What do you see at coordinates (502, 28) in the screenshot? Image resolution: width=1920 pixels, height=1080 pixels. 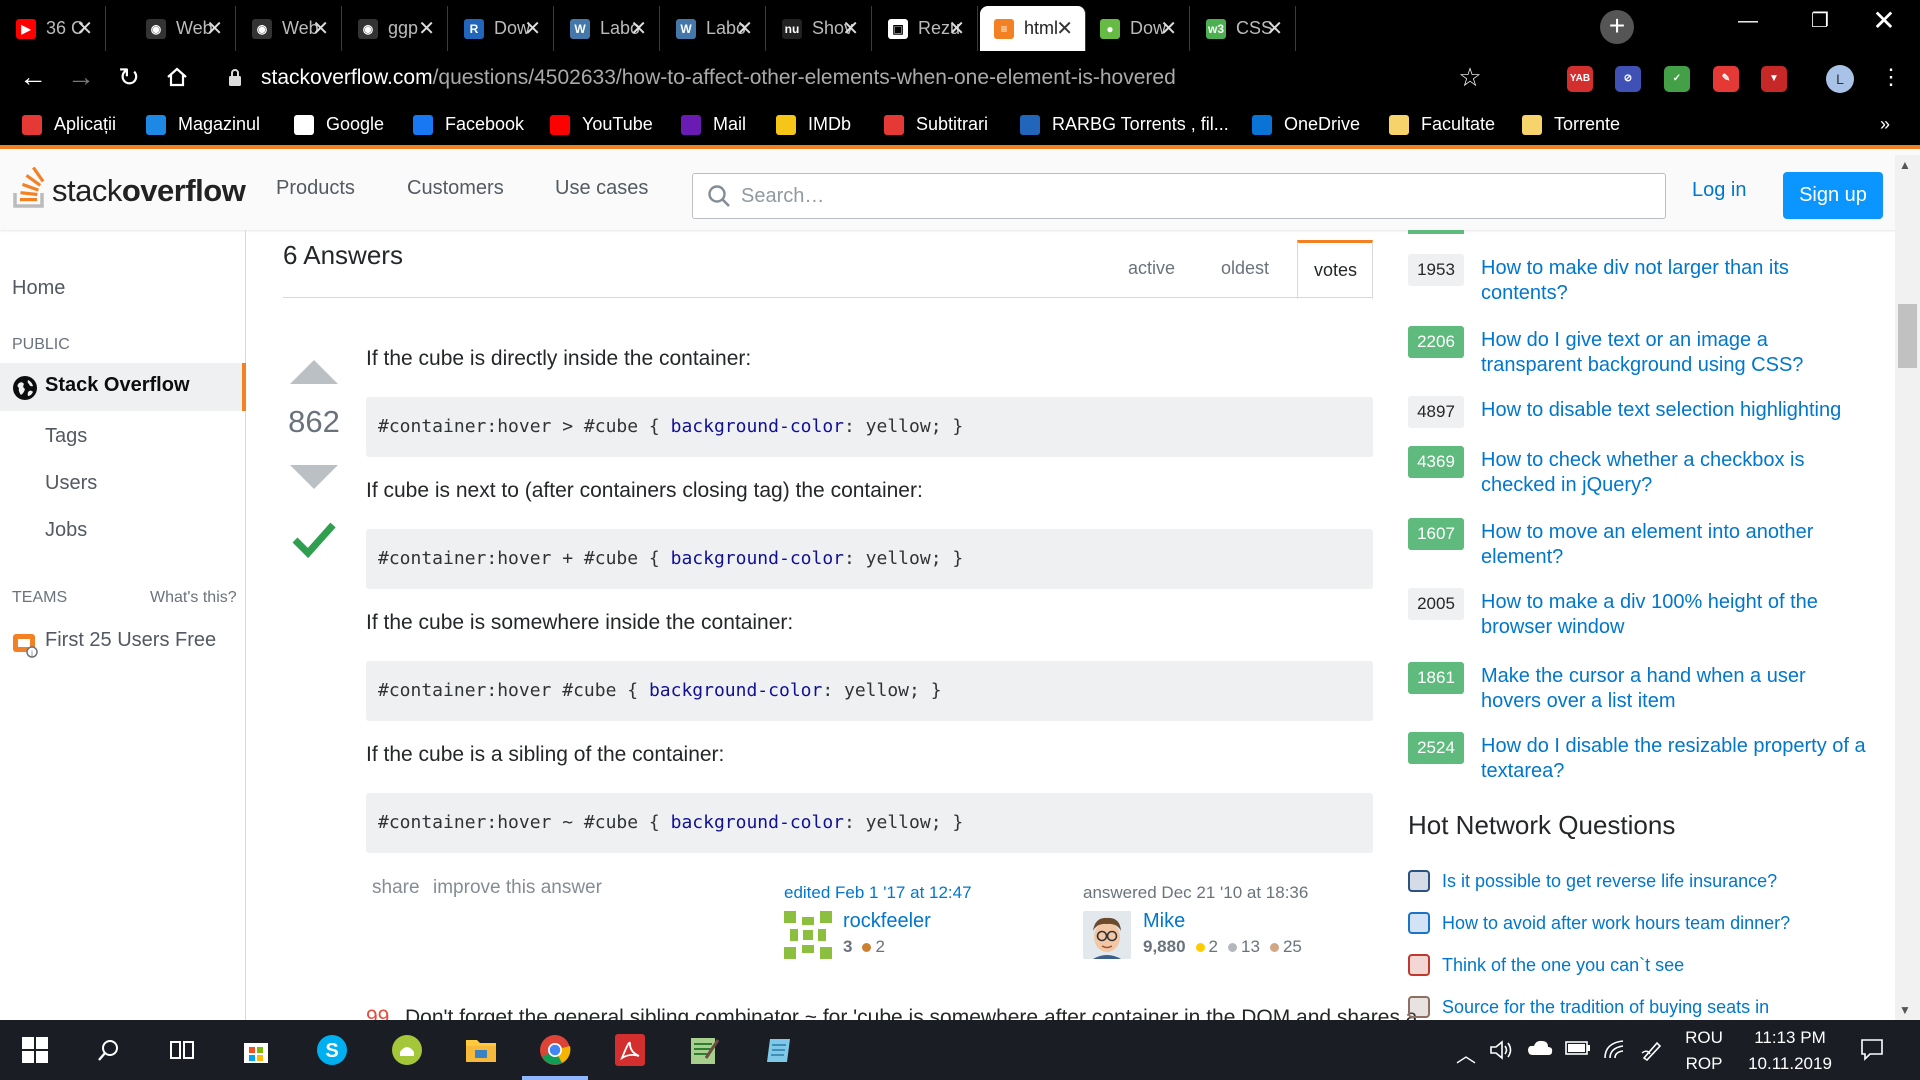 I see `browser-tab: R Dow ✕` at bounding box center [502, 28].